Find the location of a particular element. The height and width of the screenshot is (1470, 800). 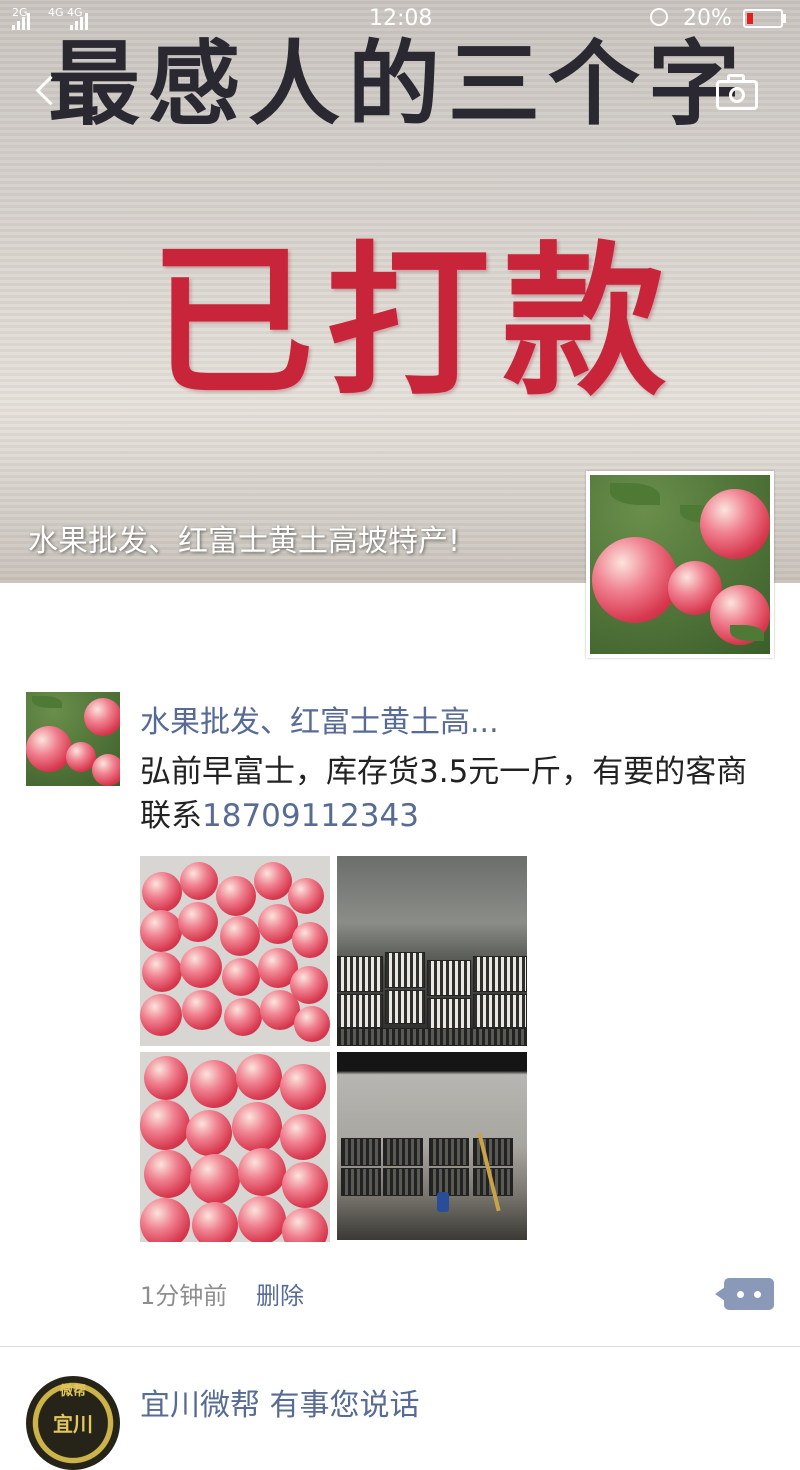

alarm-icon is located at coordinates (659, 17).